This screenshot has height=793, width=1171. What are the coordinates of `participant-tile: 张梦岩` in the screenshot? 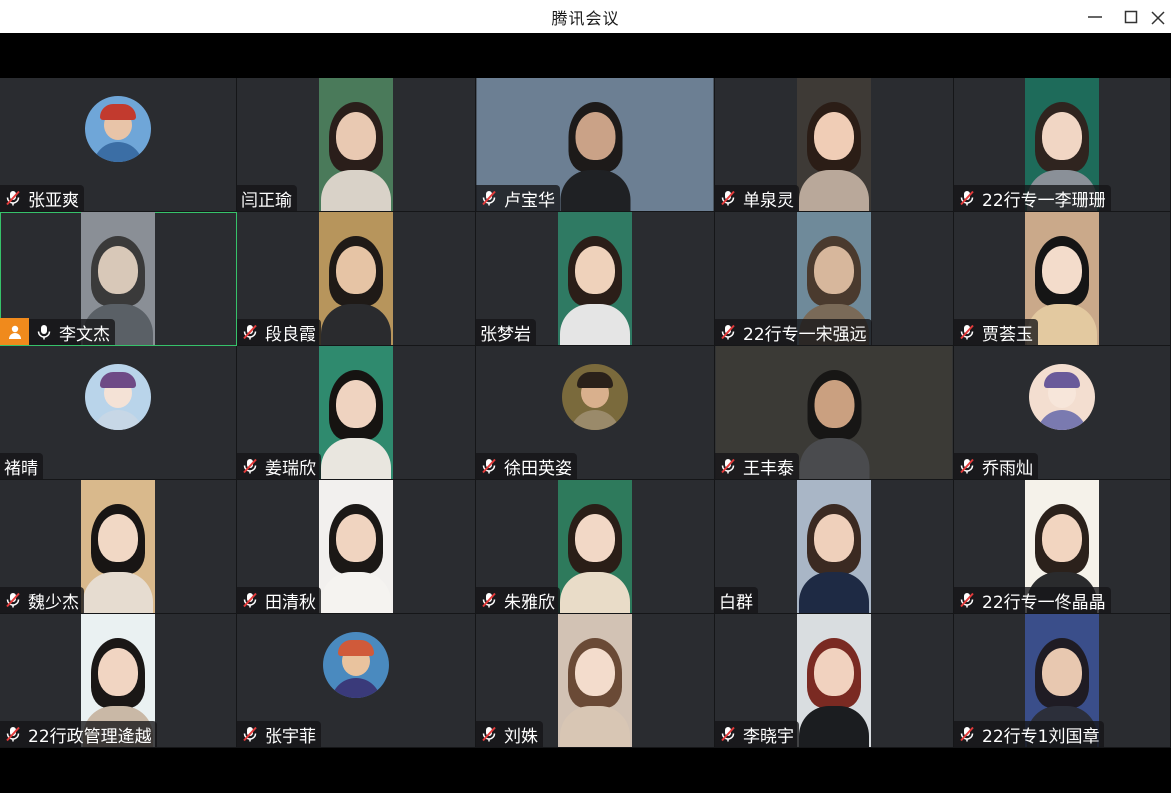 It's located at (595, 279).